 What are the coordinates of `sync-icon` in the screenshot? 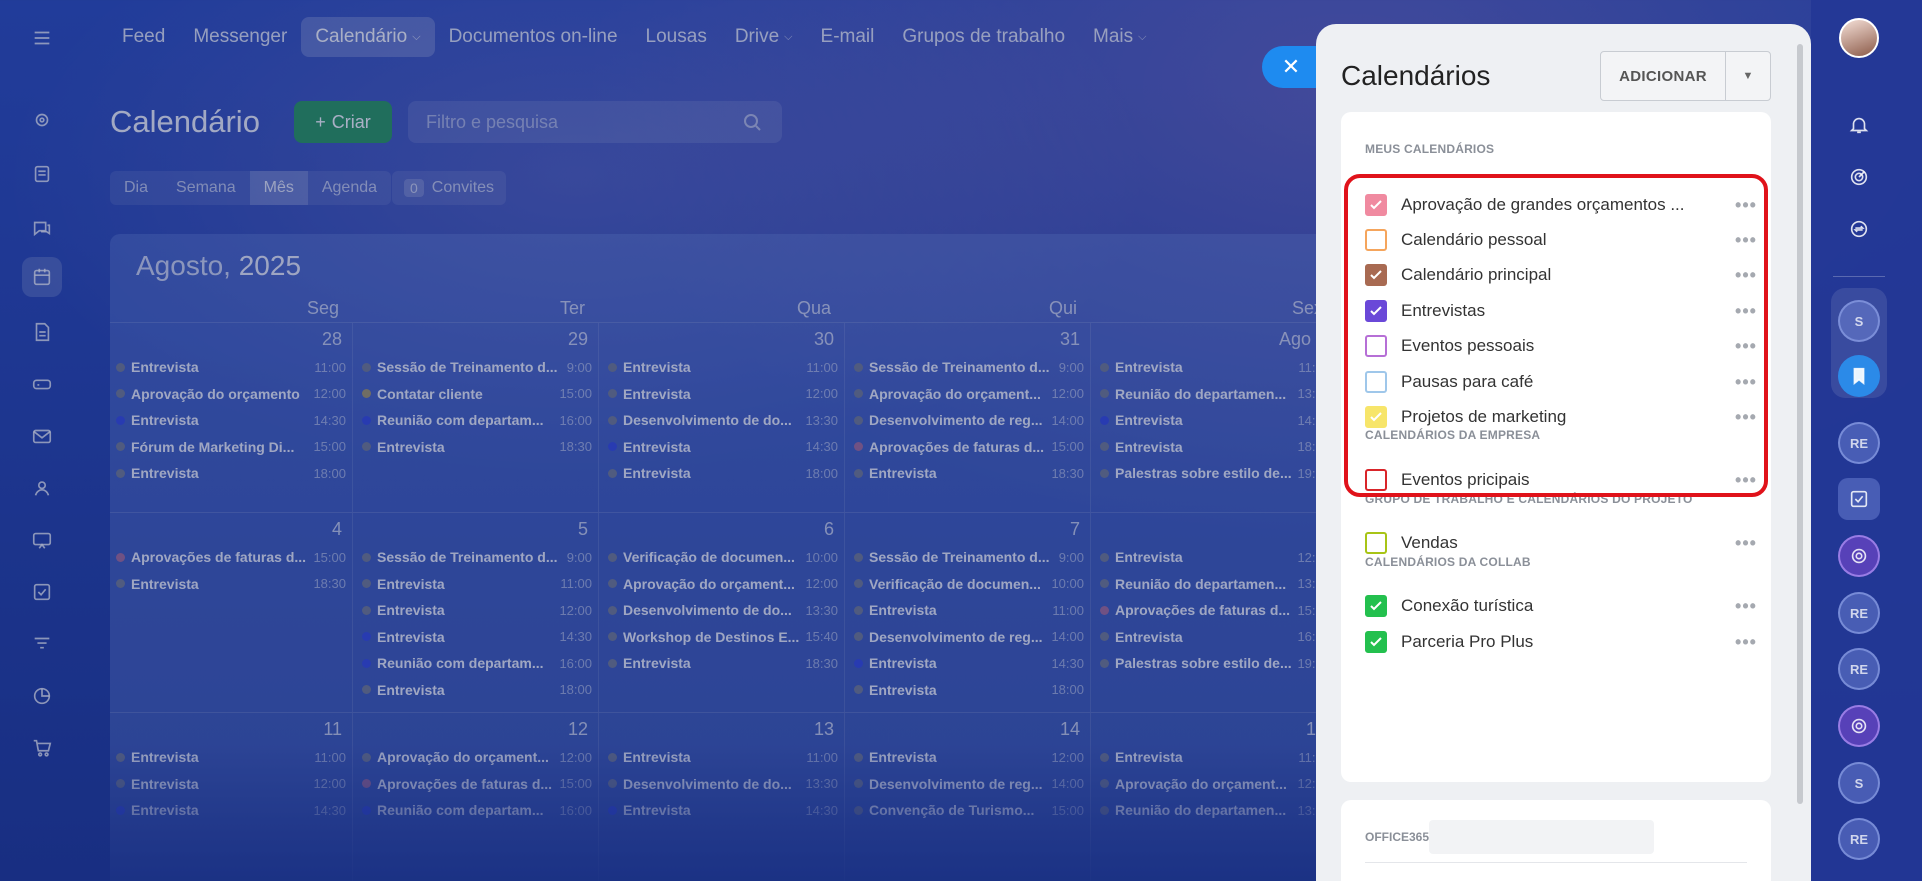 It's located at (1859, 229).